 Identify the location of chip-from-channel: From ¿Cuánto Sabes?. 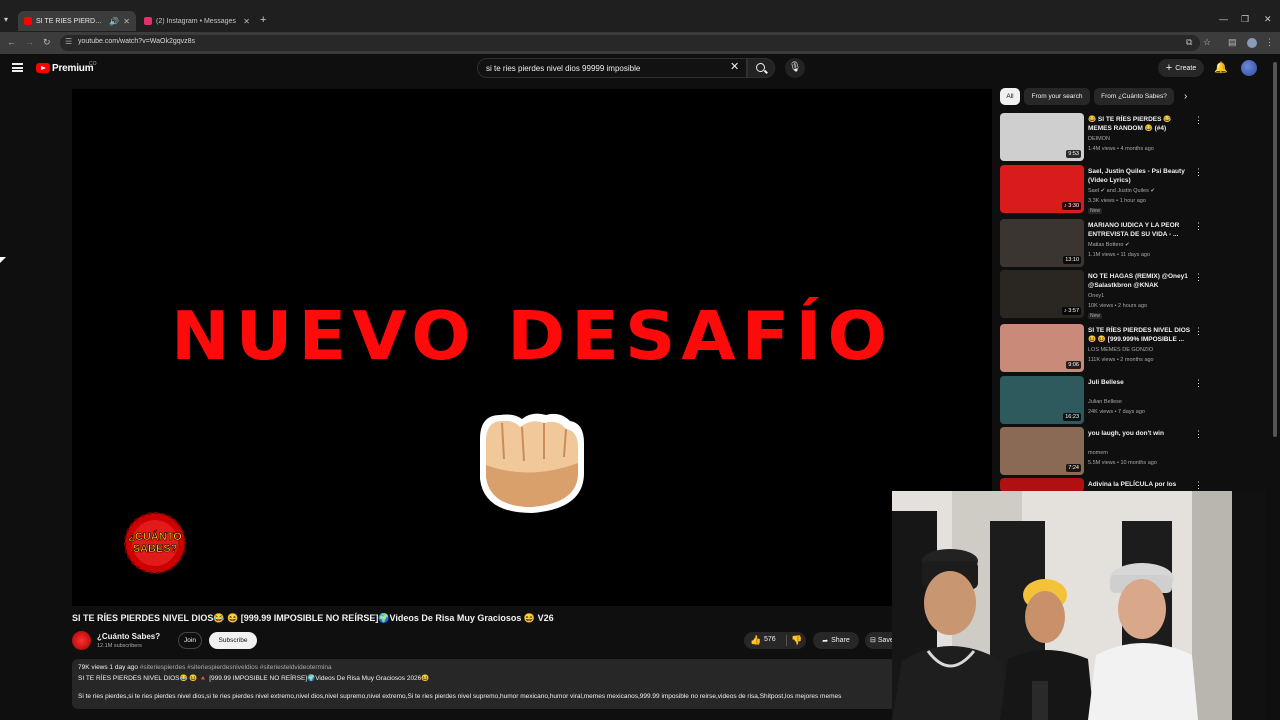
(1134, 96).